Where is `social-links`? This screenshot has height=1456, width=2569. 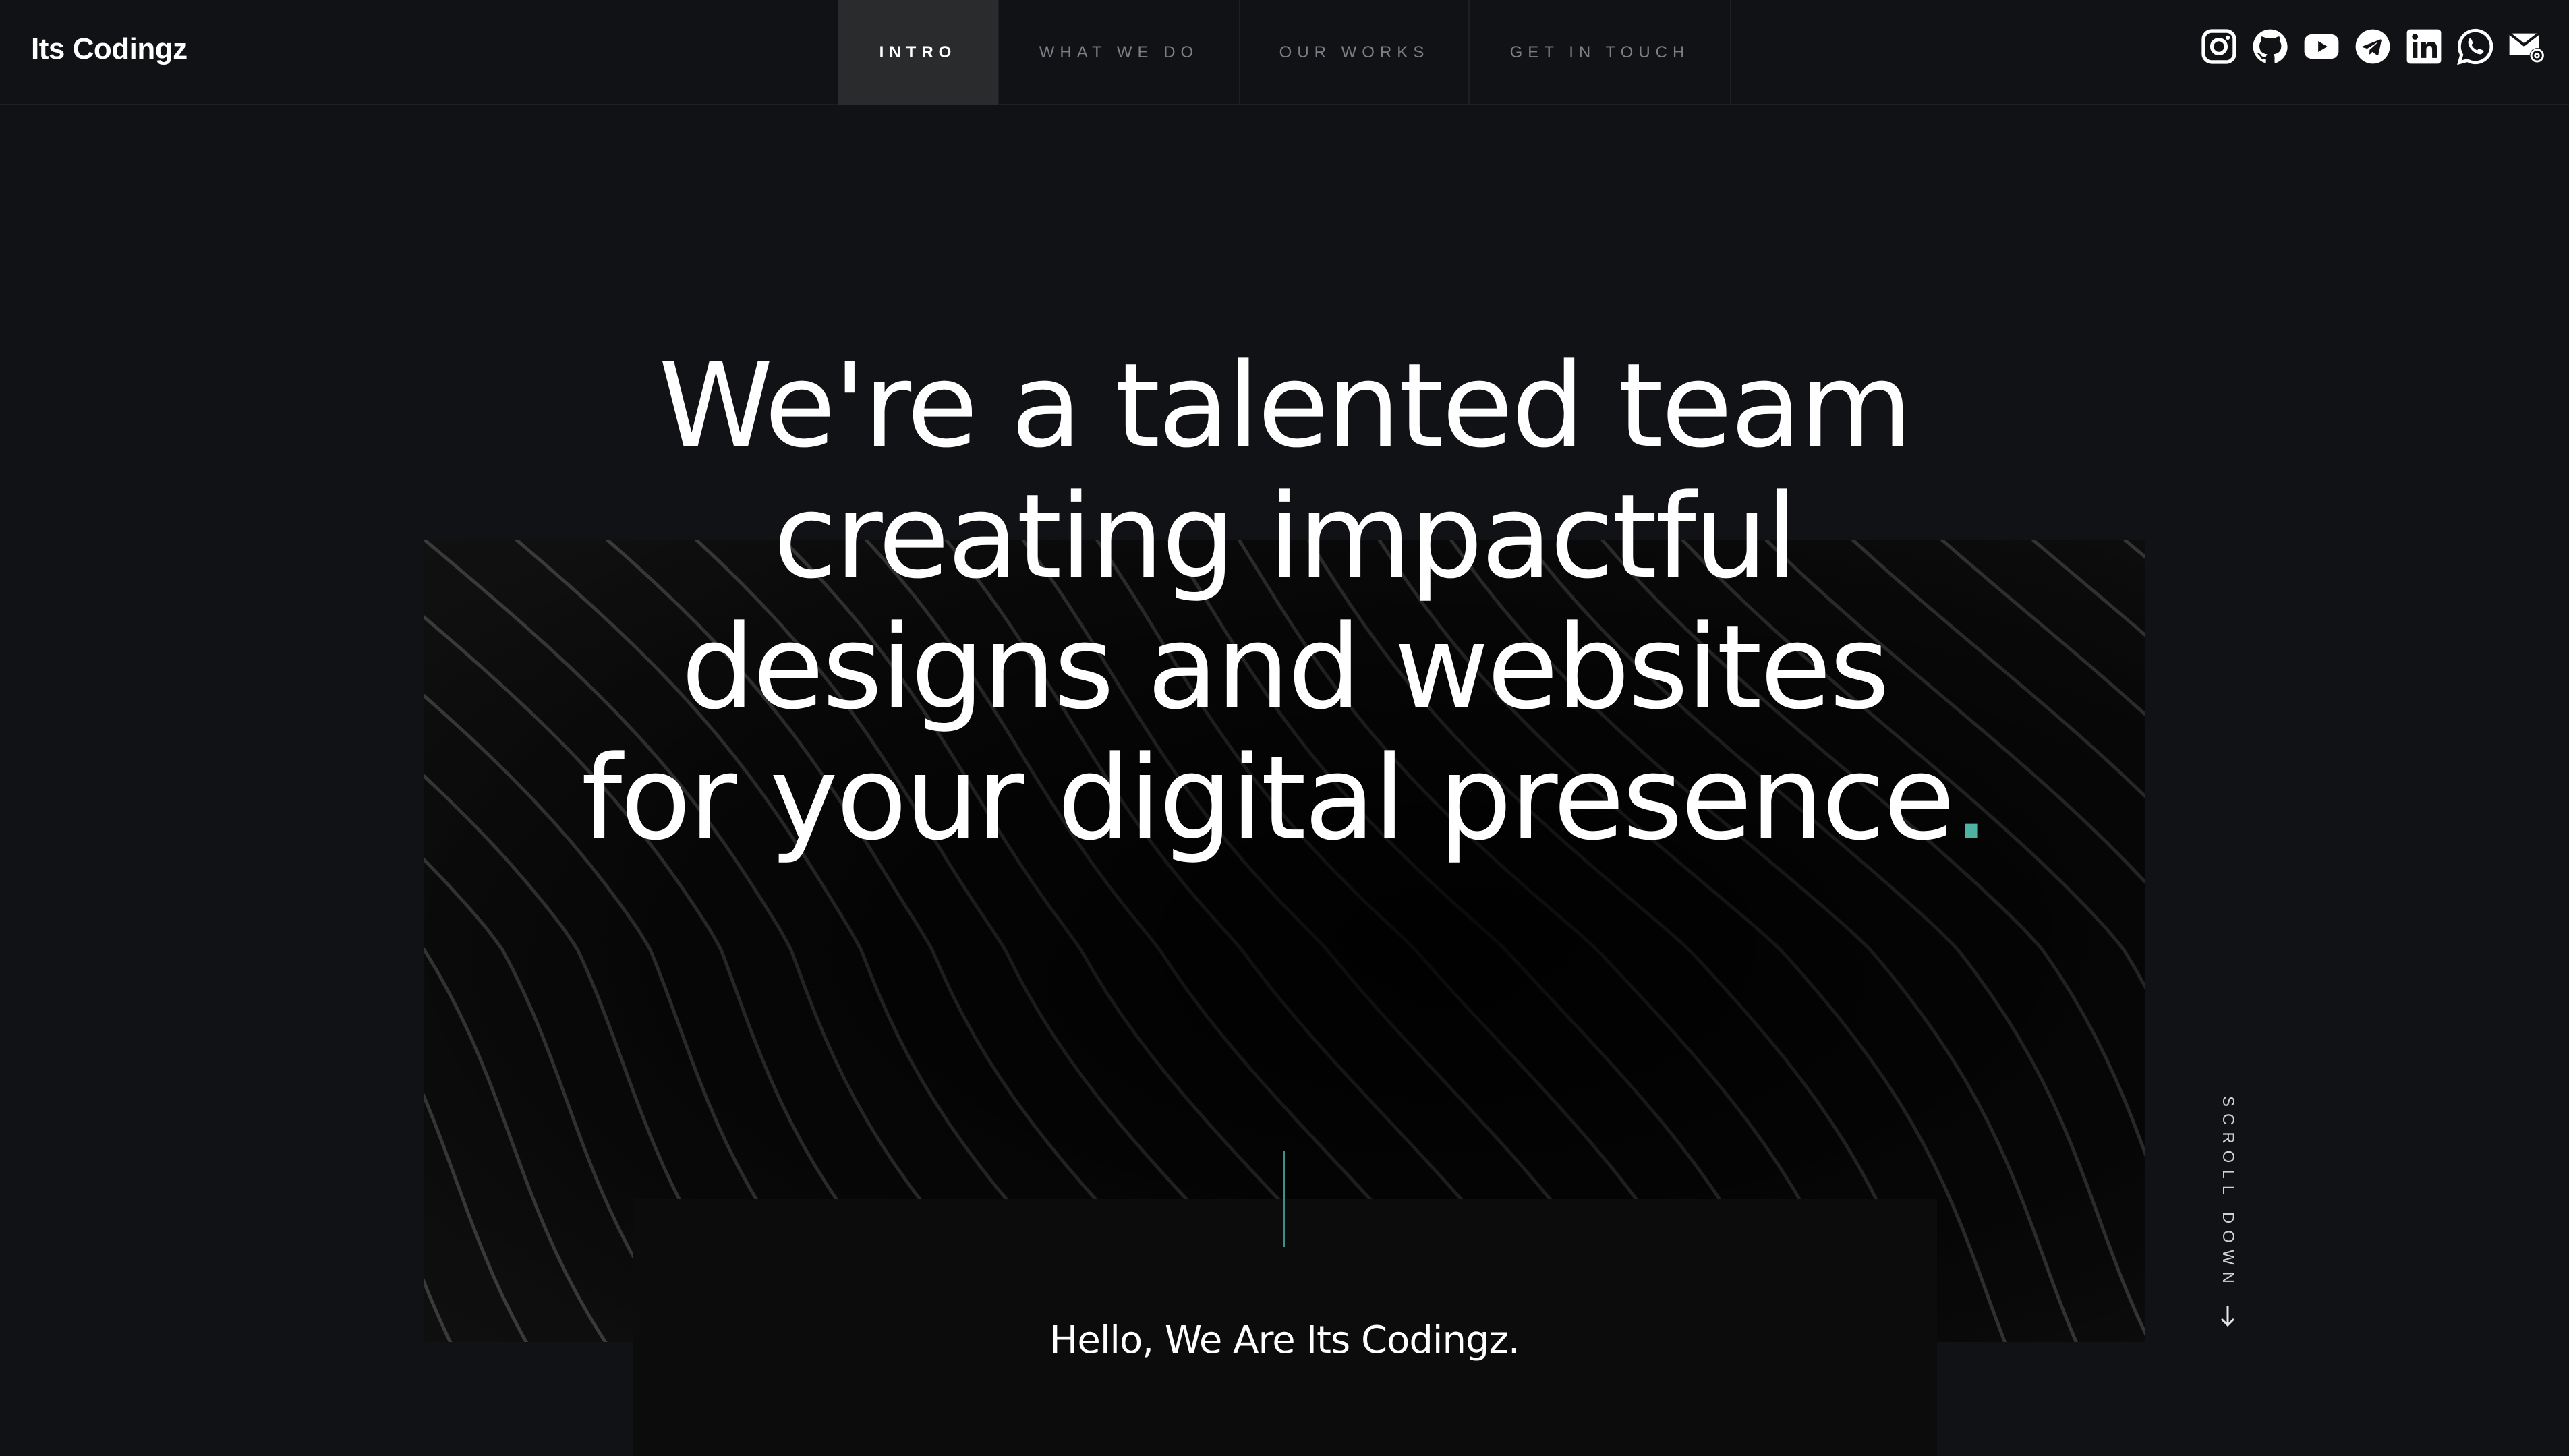 social-links is located at coordinates (2372, 47).